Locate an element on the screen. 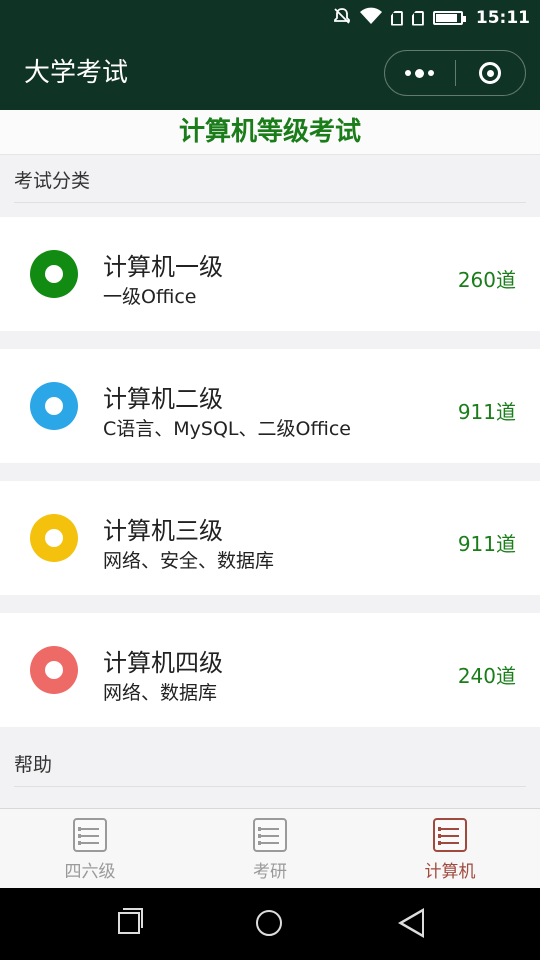 The image size is (540, 960). exam-card-level4: 计算机四级 网络、数据库 240道 is located at coordinates (270, 670).